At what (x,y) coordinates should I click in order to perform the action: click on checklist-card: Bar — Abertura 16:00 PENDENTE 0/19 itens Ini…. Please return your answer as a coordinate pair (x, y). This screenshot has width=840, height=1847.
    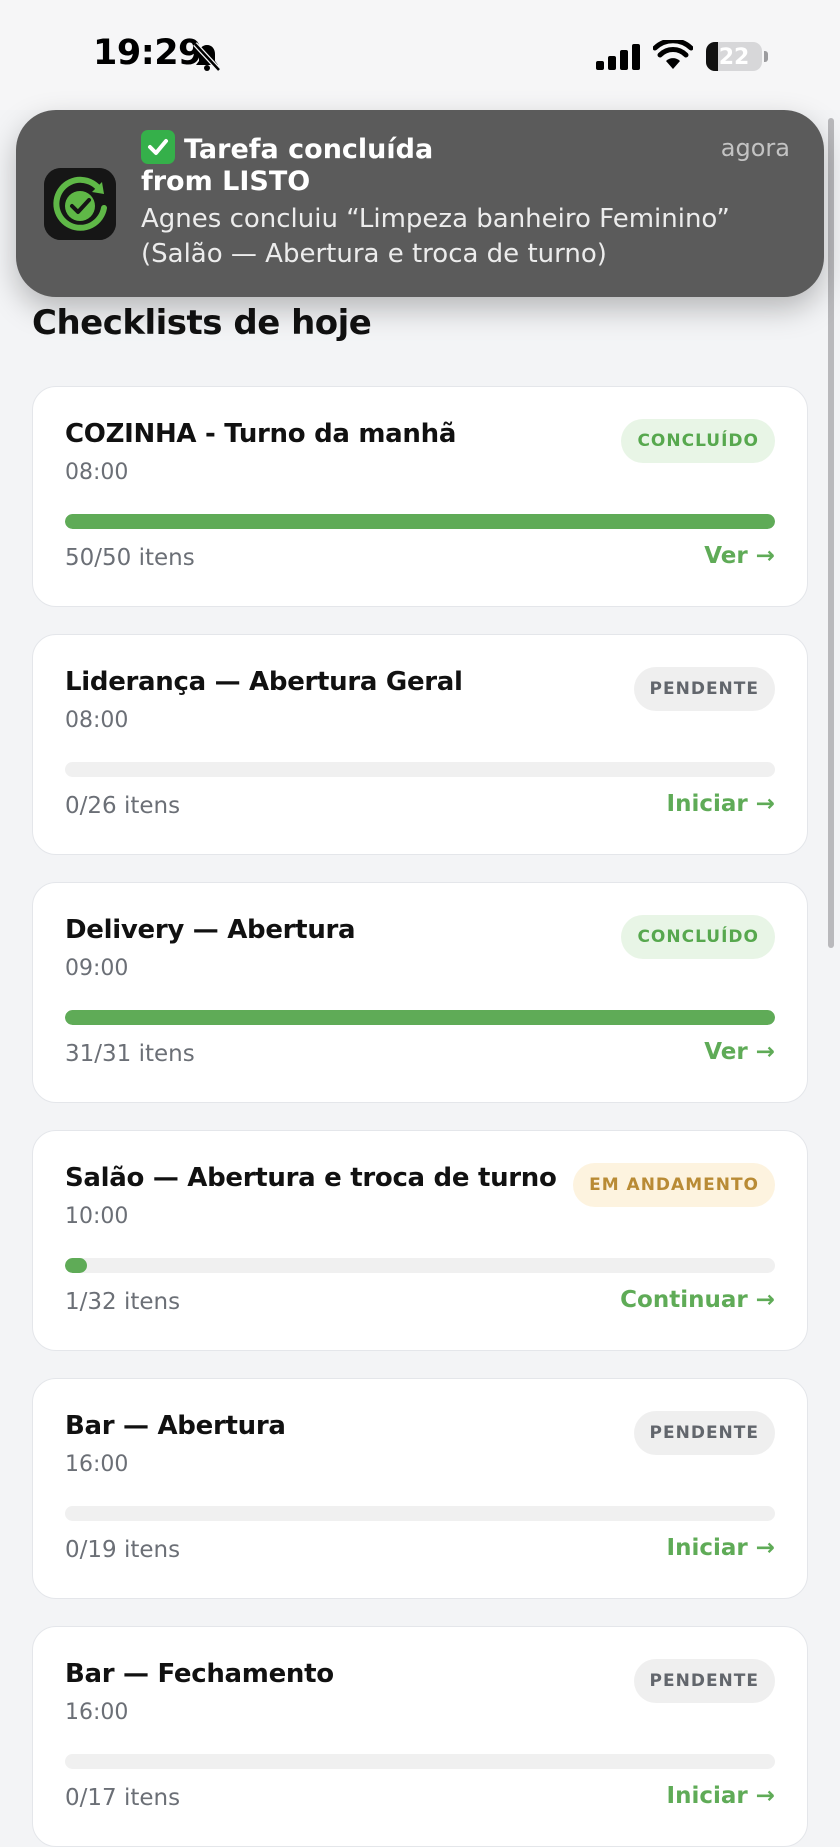
    Looking at the image, I should click on (420, 1488).